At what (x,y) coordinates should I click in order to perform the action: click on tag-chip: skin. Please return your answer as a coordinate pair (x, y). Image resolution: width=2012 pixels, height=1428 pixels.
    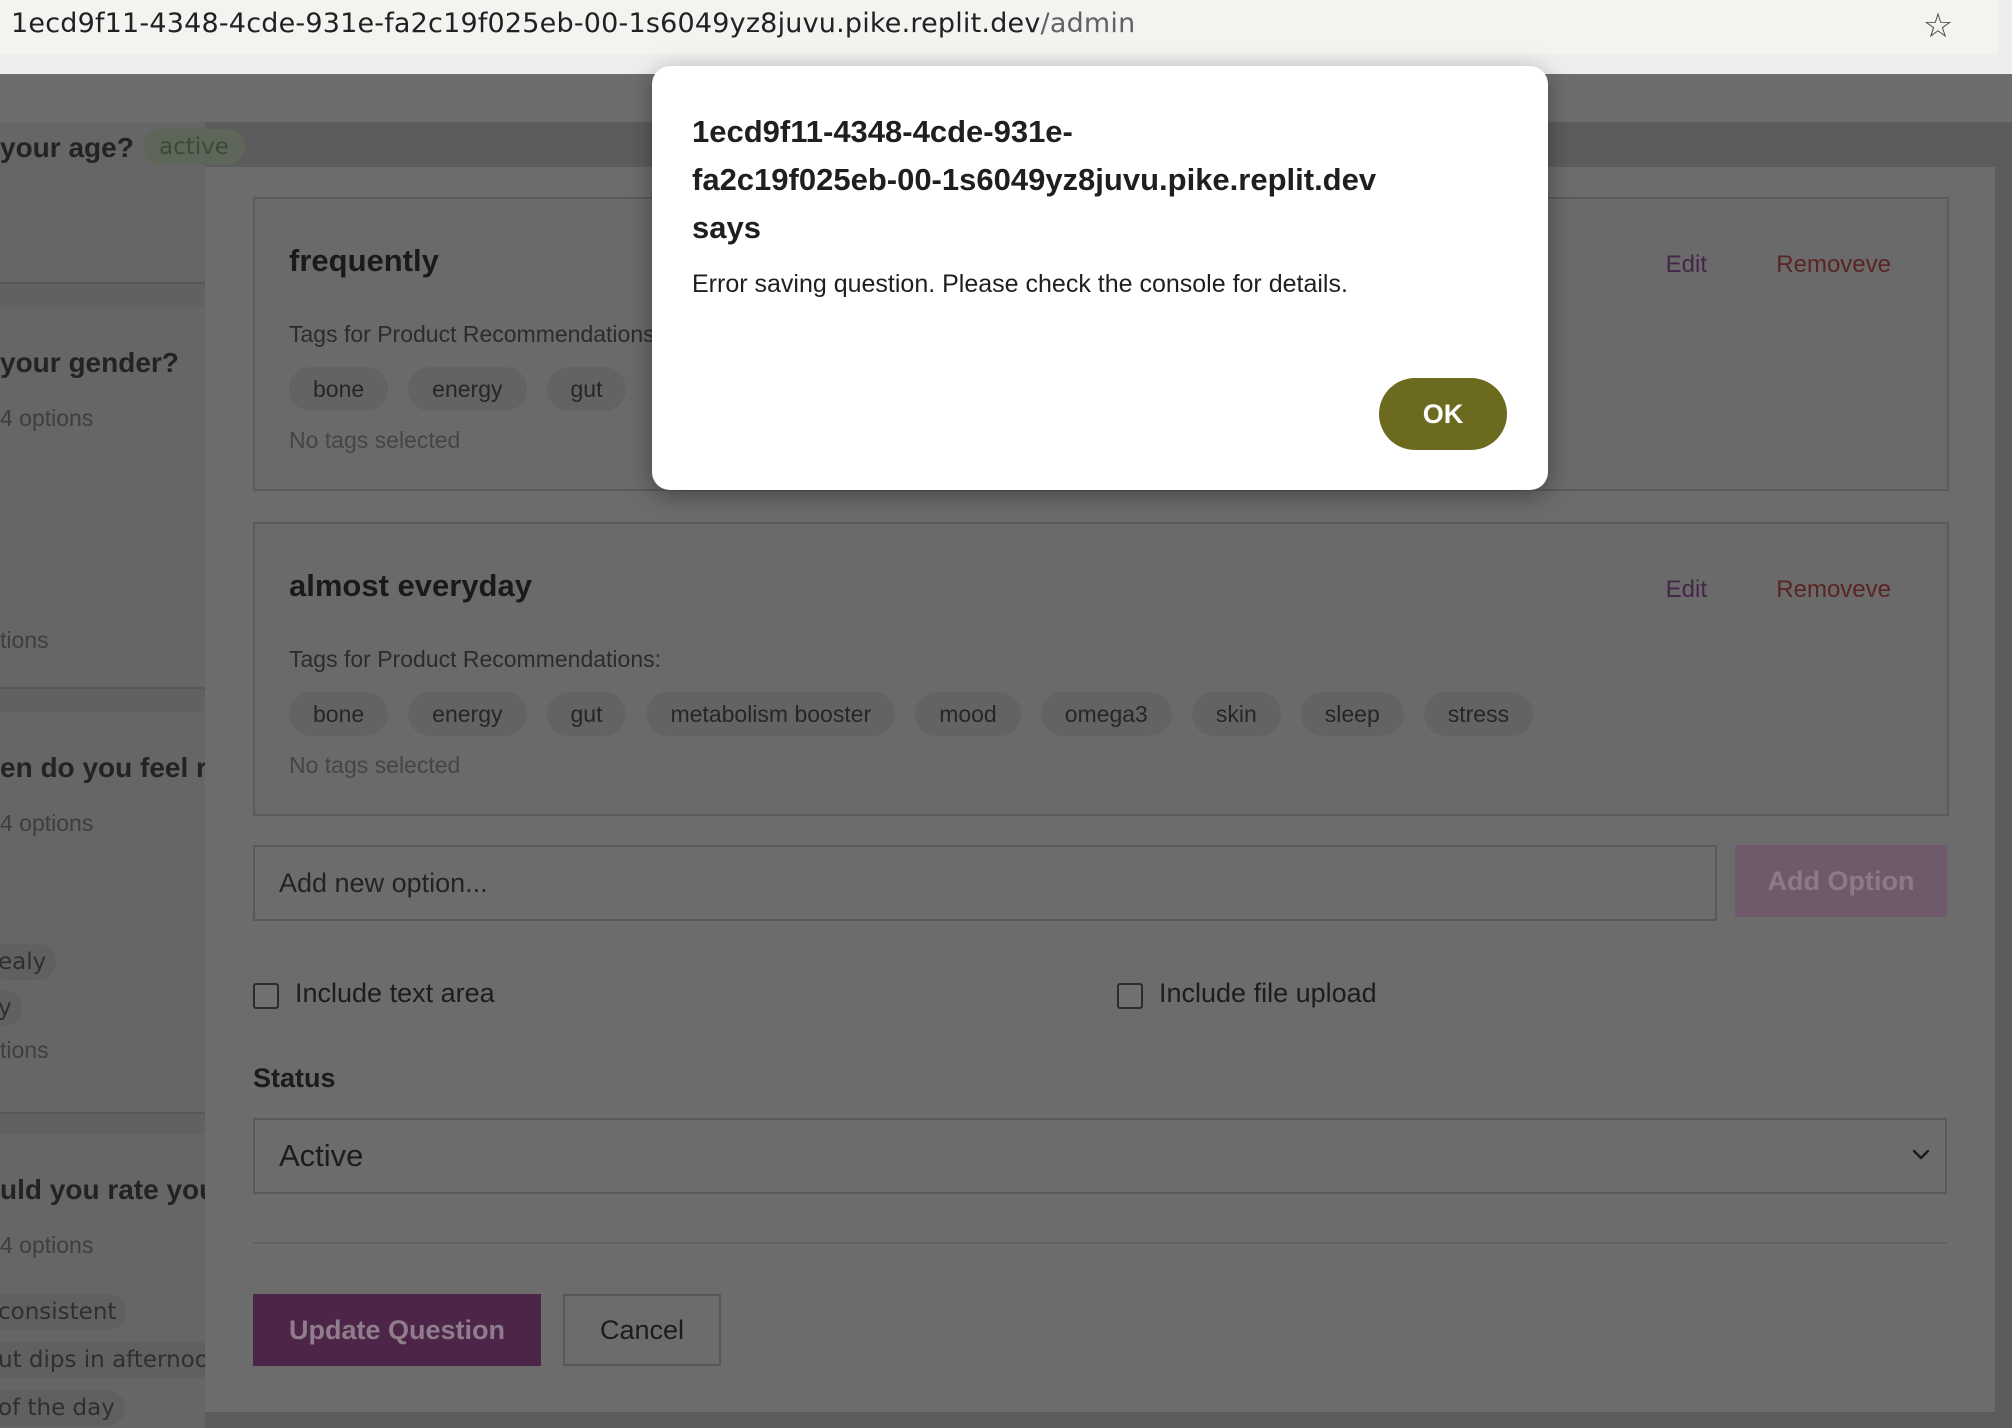
    Looking at the image, I should click on (1236, 714).